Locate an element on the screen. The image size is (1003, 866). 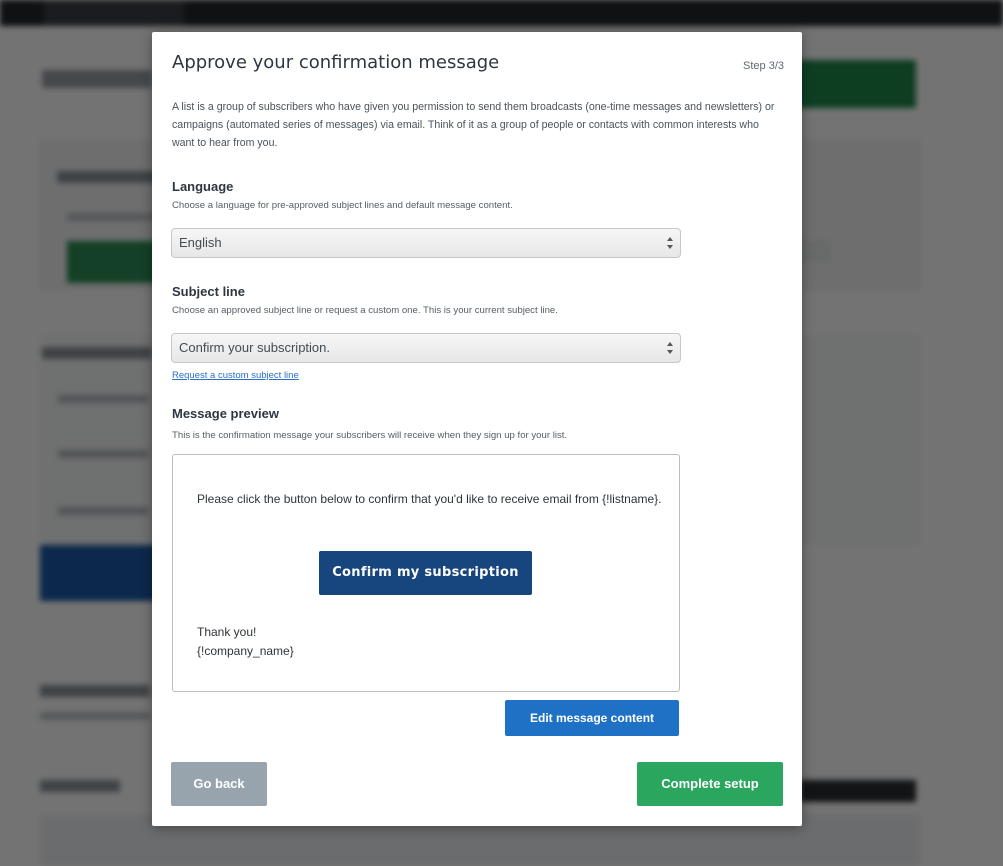
language-select-value: English is located at coordinates (200, 242).